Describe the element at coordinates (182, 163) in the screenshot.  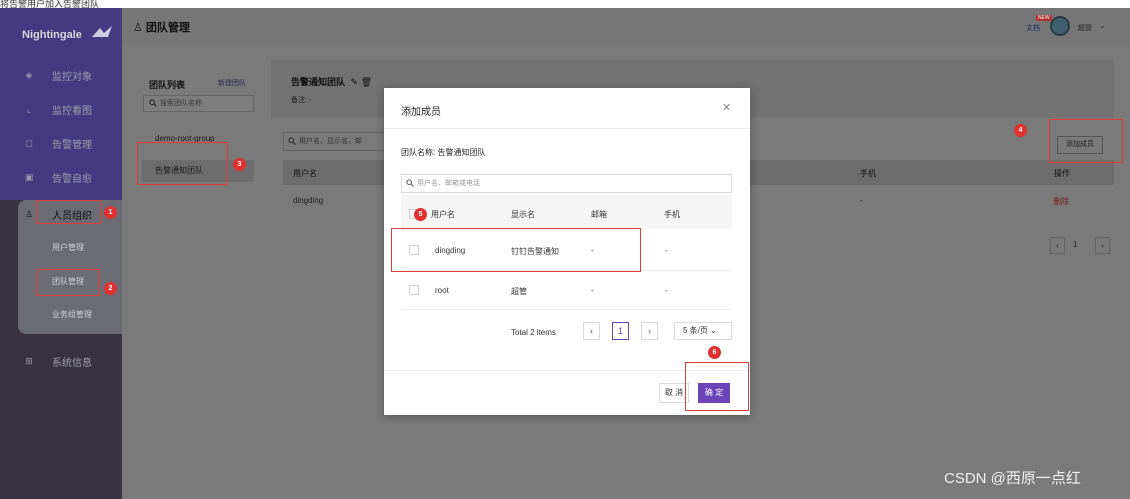
I see `highlight-team-item` at that location.